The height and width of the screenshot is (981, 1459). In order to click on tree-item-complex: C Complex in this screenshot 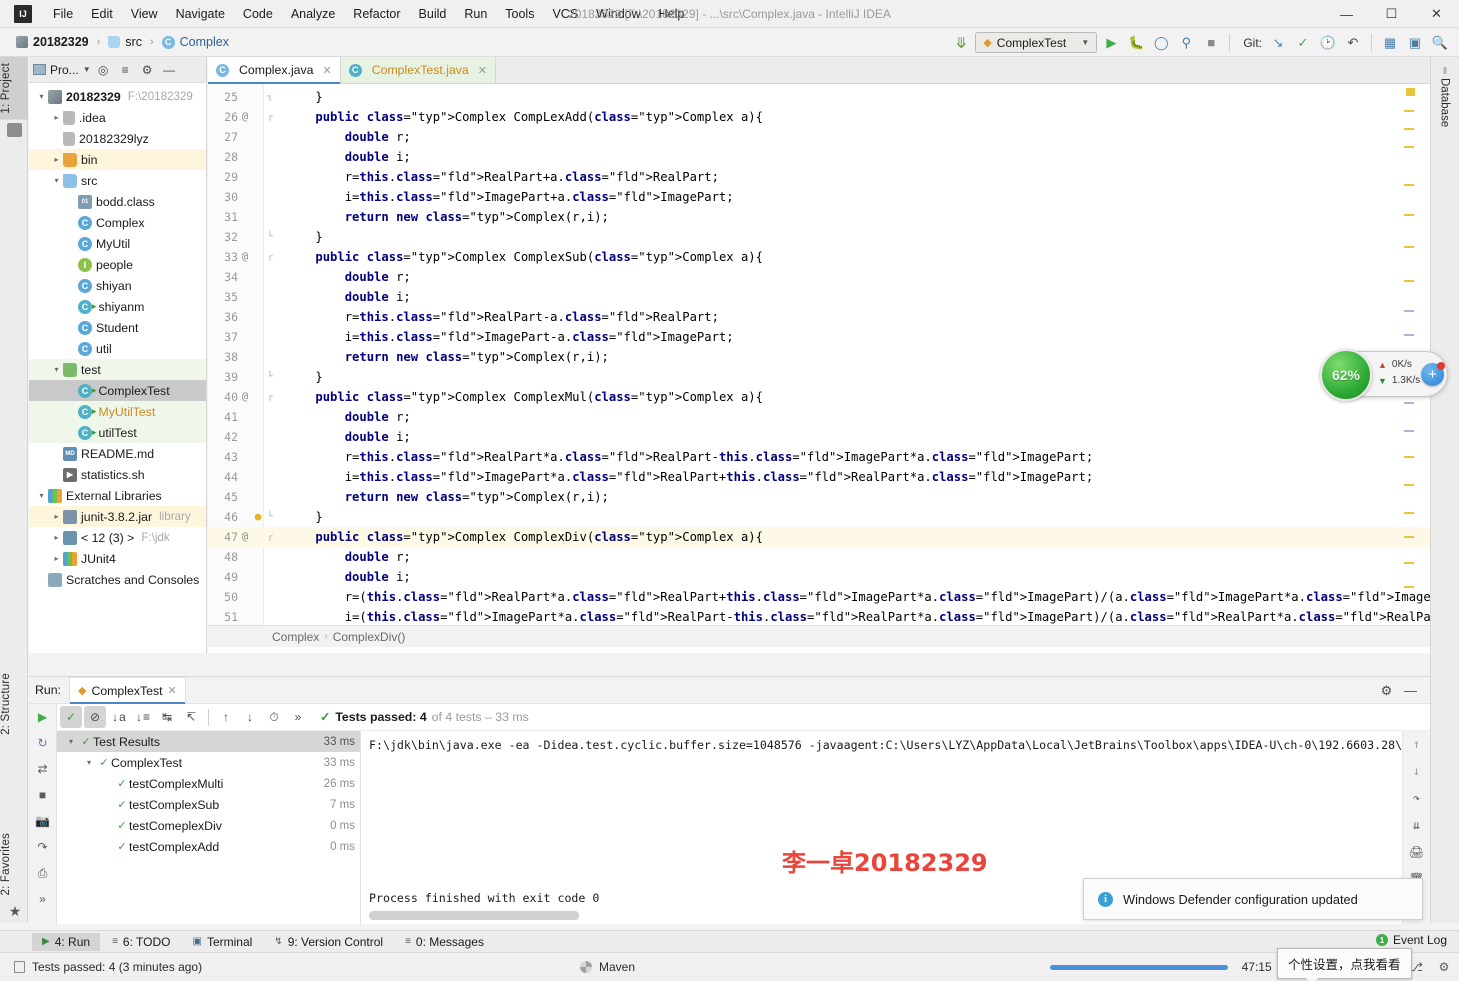, I will do `click(117, 222)`.